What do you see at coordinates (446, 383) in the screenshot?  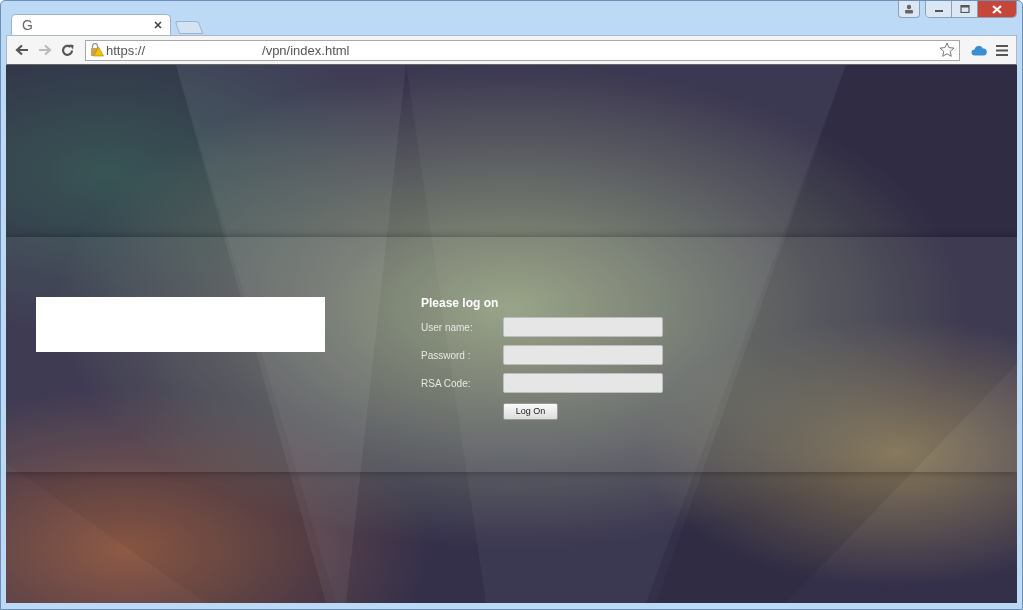 I see `field-label: RSA Code:` at bounding box center [446, 383].